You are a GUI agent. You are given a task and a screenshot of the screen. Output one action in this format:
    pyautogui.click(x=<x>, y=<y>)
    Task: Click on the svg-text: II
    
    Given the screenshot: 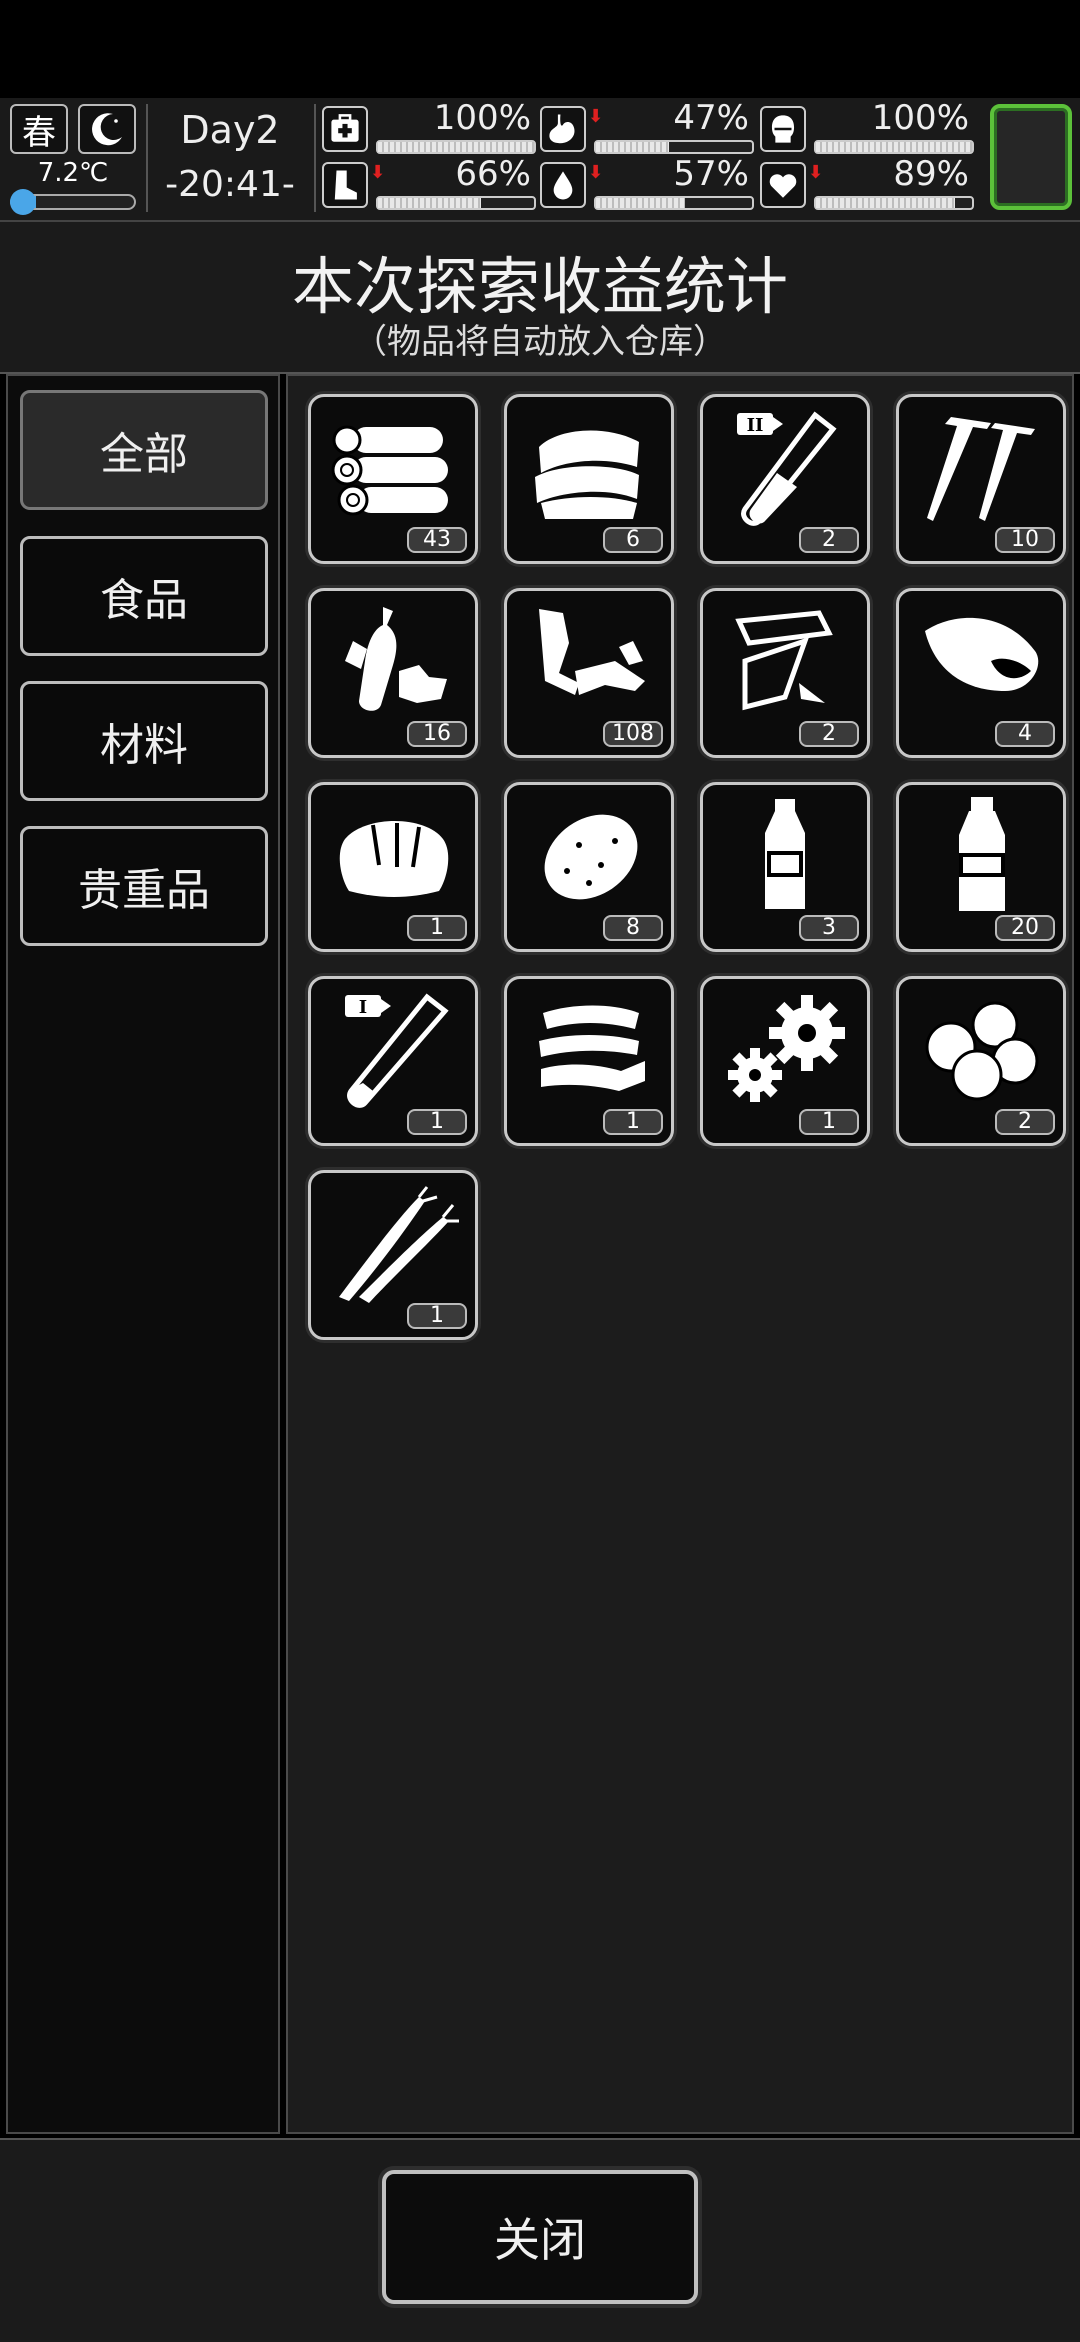 What is the action you would take?
    pyautogui.click(x=755, y=425)
    